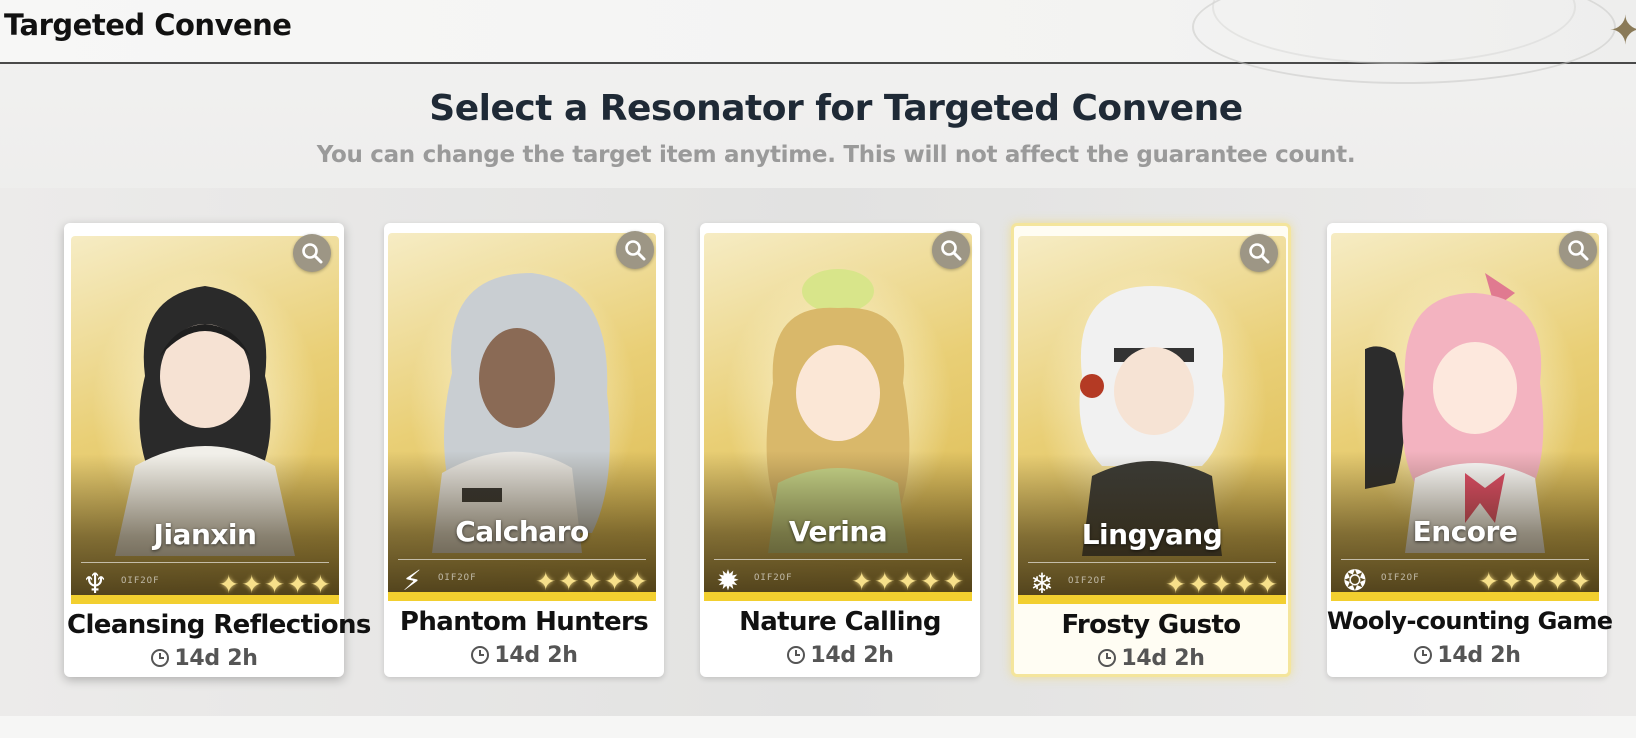 This screenshot has height=738, width=1636. Describe the element at coordinates (205, 420) in the screenshot. I see `character-art: Jianxin ♆ OIF2OF ✦✦✦✦✦` at that location.